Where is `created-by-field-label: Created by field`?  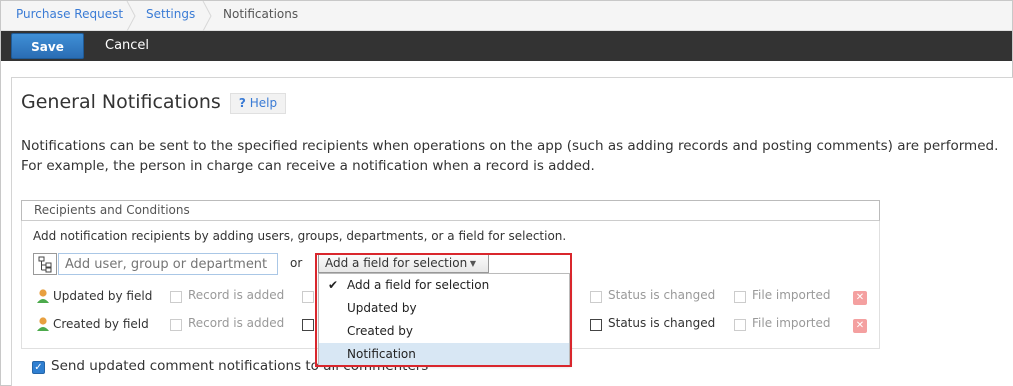
created-by-field-label: Created by field is located at coordinates (101, 324).